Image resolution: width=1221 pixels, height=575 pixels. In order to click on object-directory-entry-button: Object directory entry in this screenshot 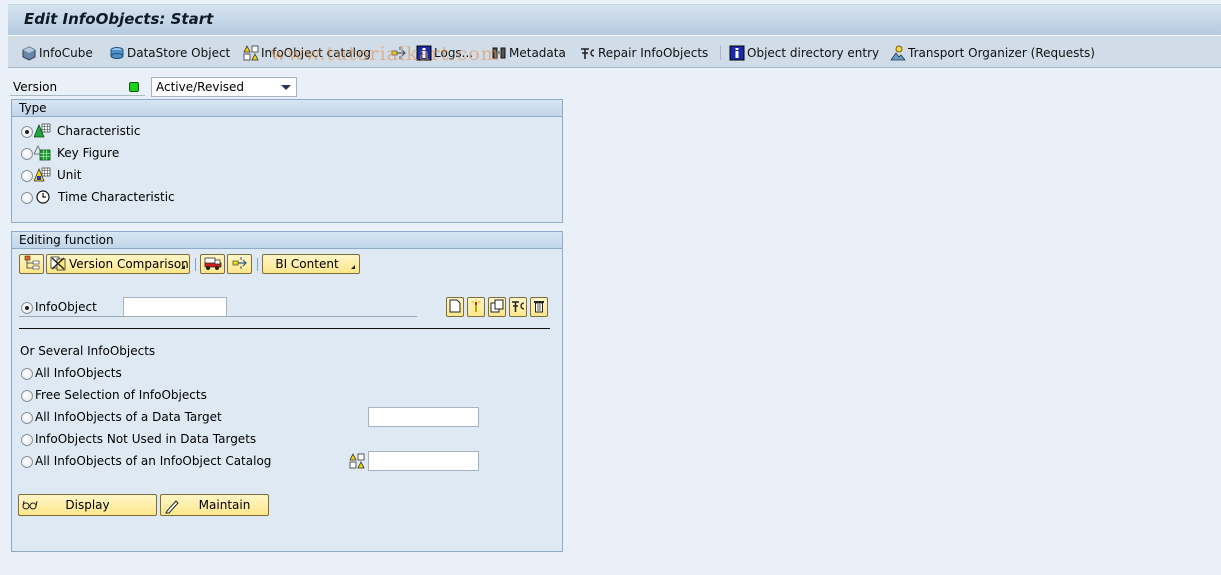, I will do `click(804, 52)`.